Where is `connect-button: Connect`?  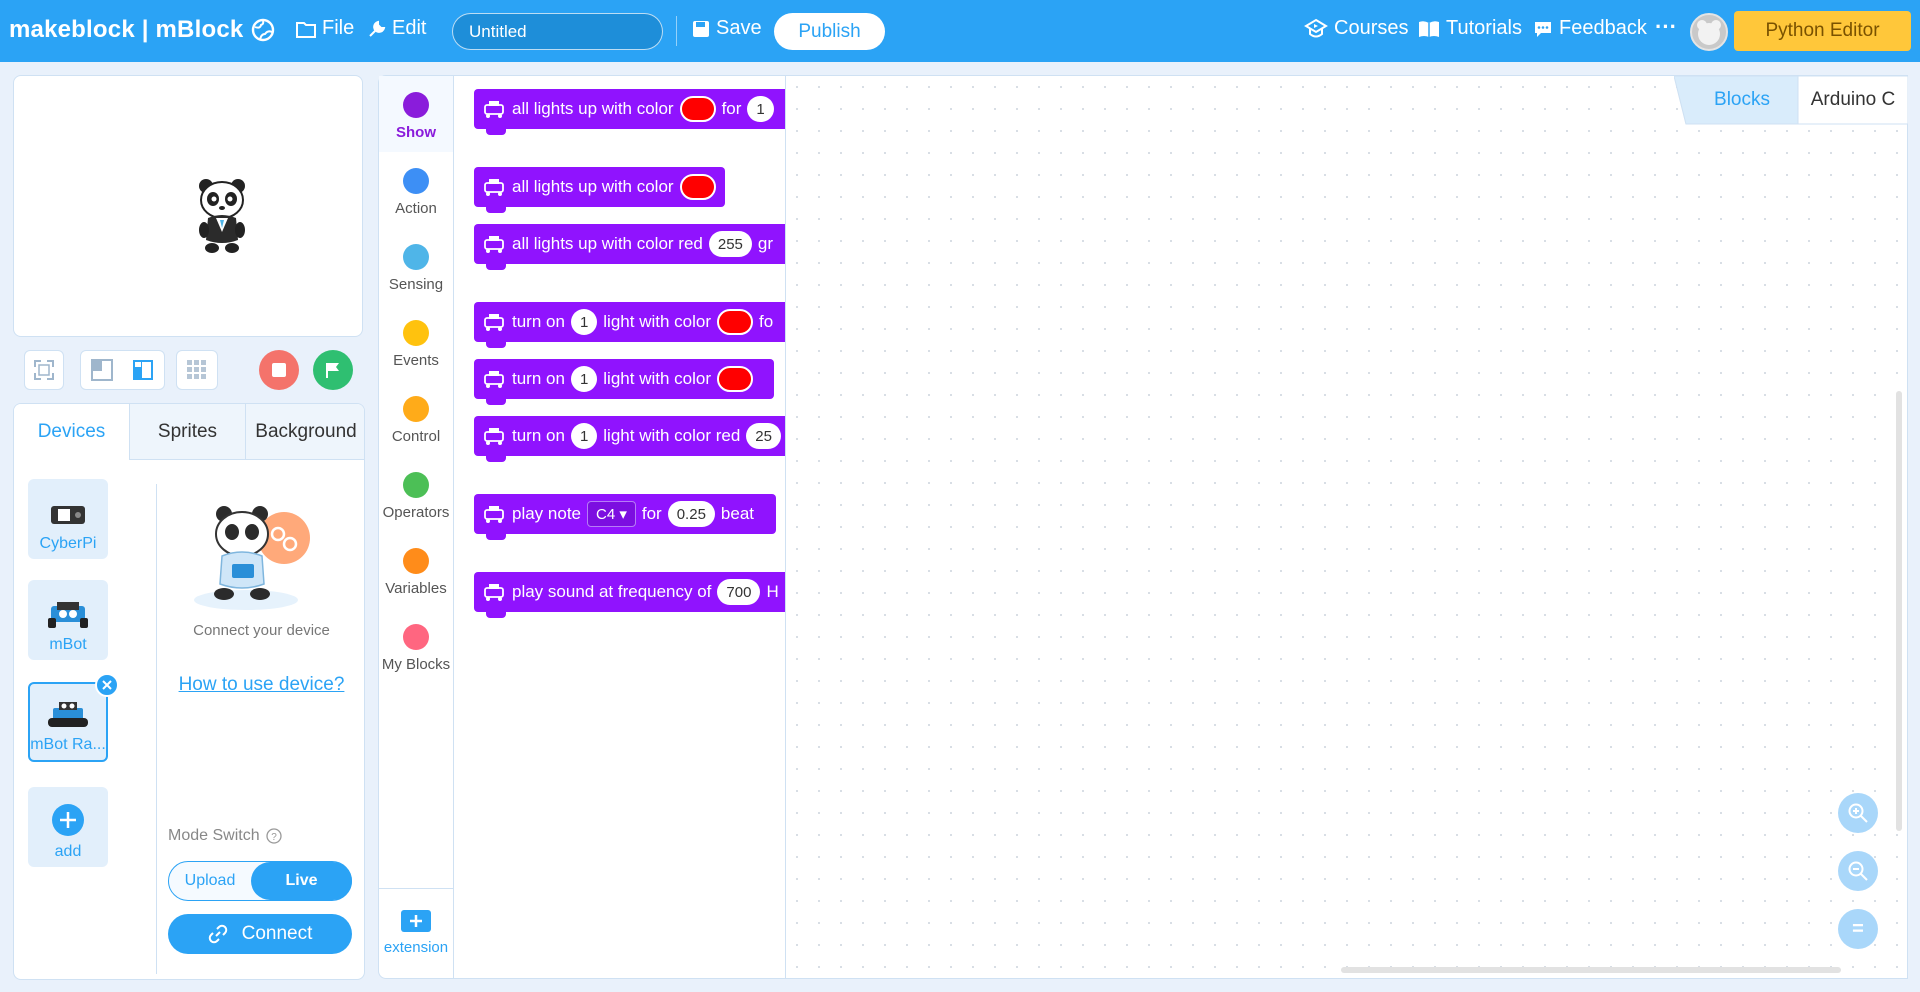
connect-button: Connect is located at coordinates (260, 934).